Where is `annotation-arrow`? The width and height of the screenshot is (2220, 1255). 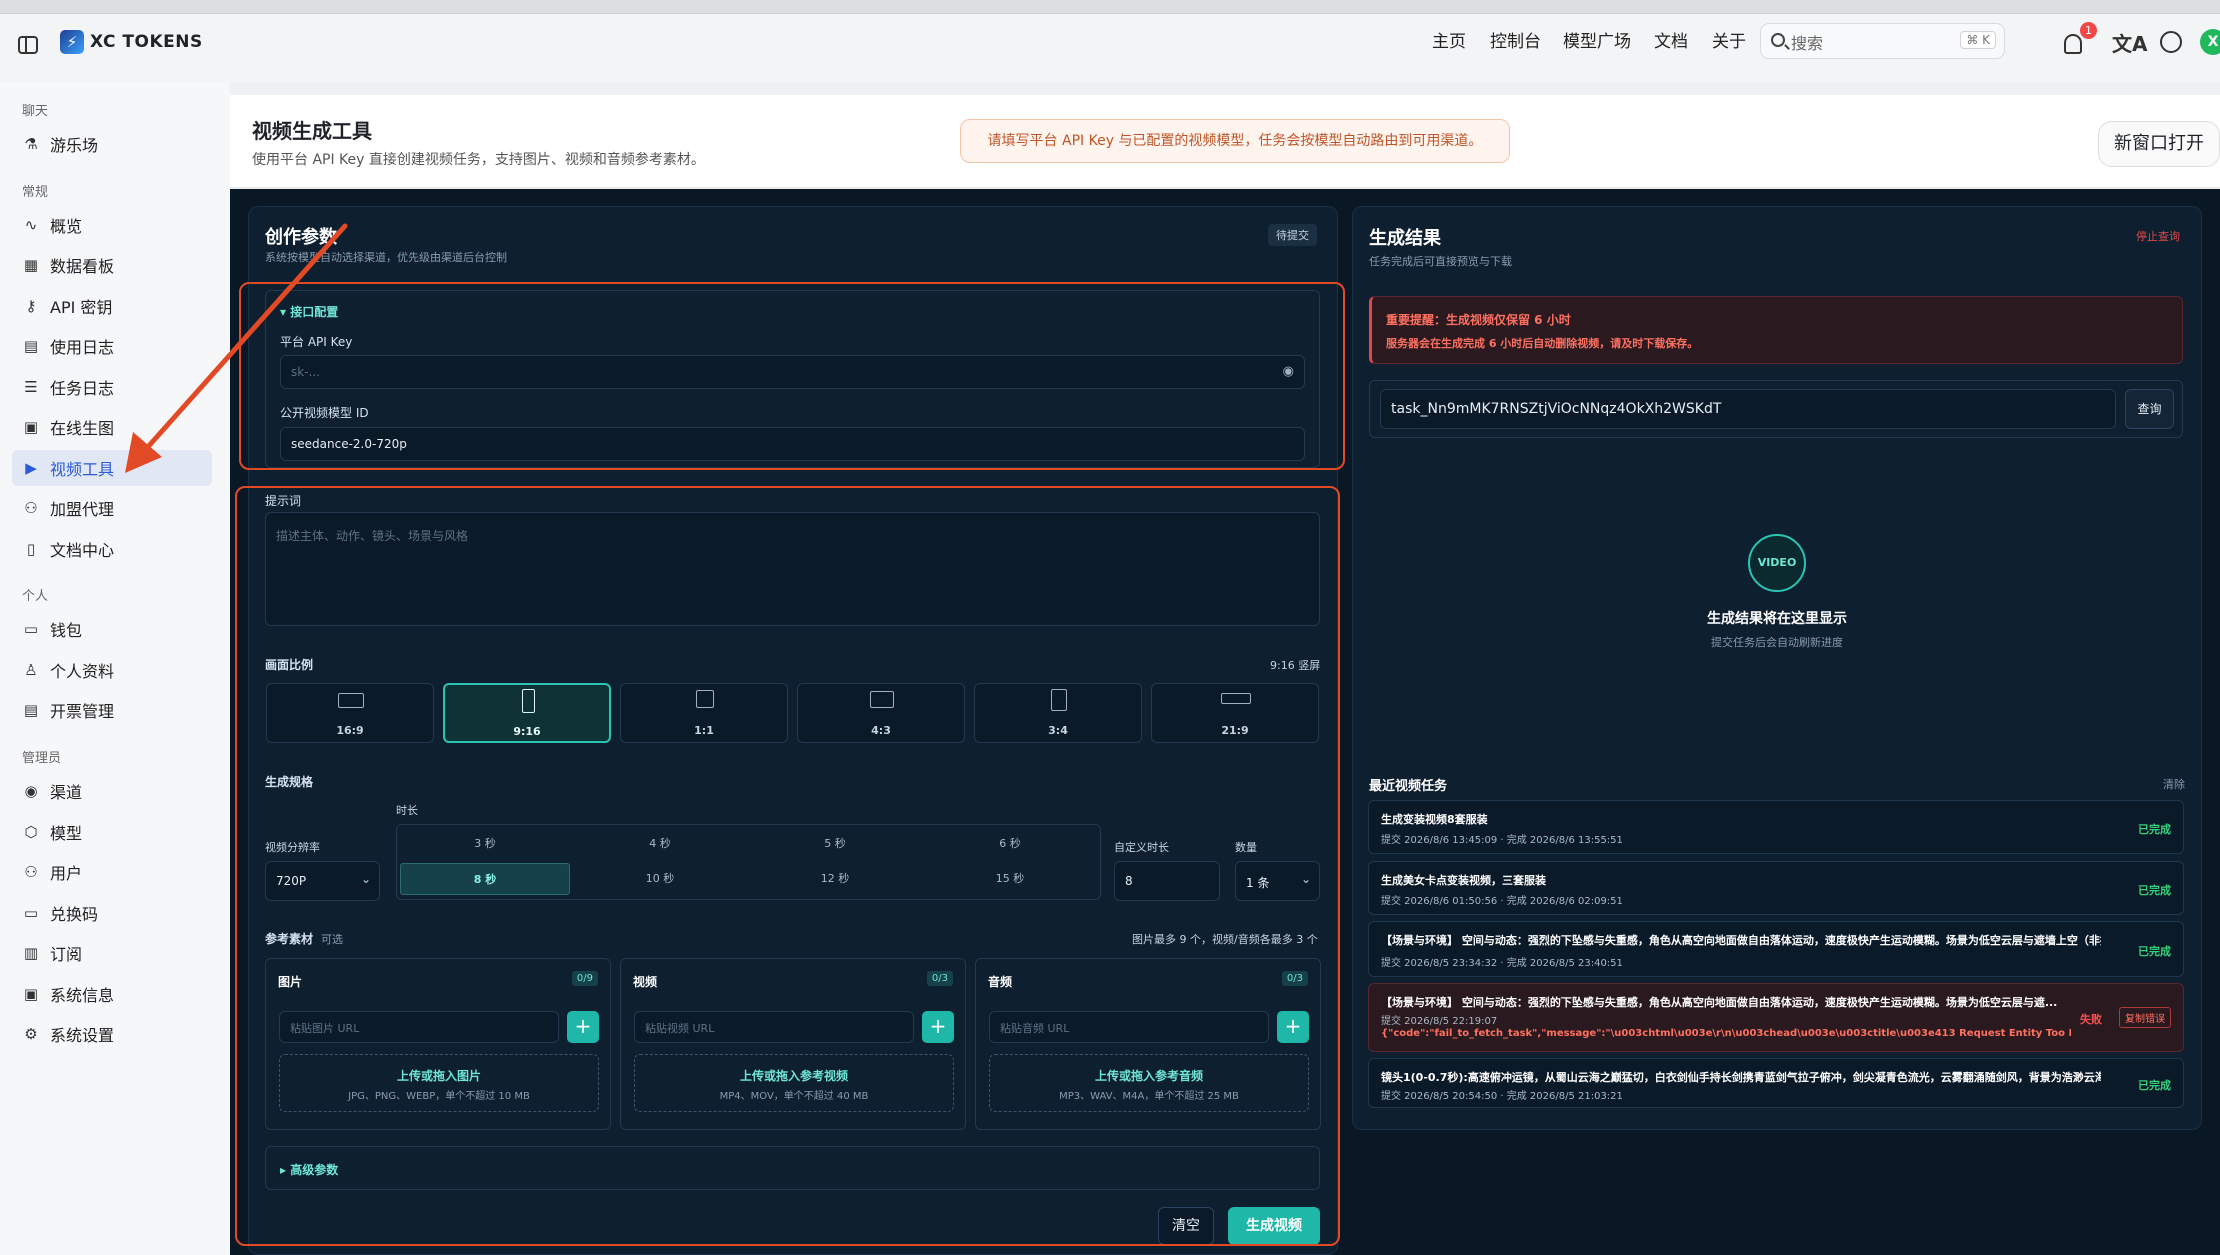
annotation-arrow is located at coordinates (236, 348).